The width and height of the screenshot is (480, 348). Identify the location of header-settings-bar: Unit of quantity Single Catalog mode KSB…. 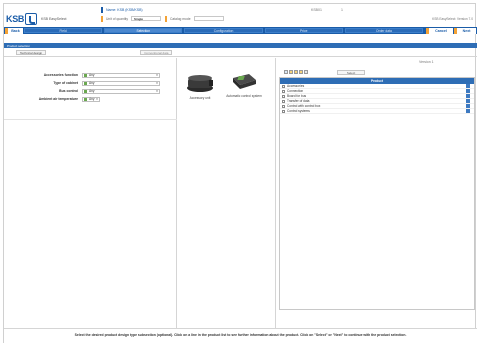
(289, 18).